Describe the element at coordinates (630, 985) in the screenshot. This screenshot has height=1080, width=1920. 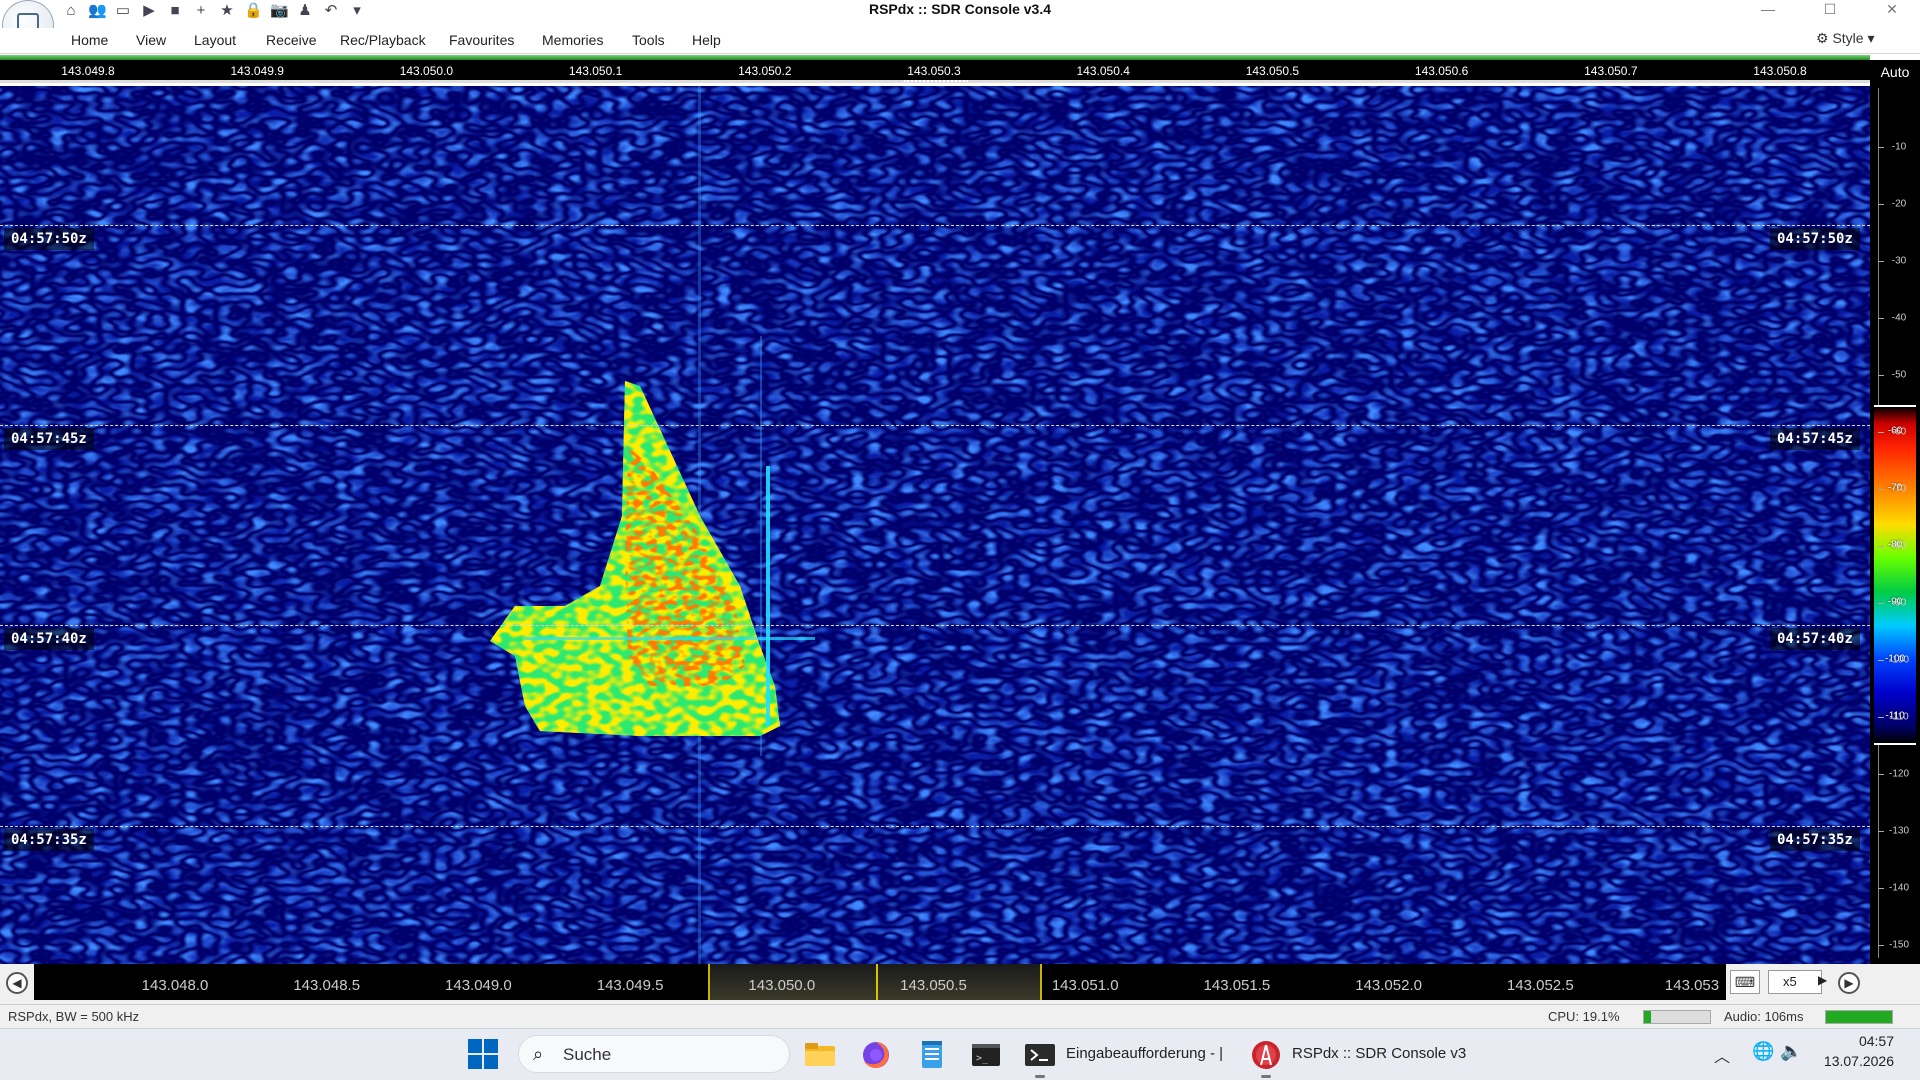
I see `frequency-tick-label: 143.049.5` at that location.